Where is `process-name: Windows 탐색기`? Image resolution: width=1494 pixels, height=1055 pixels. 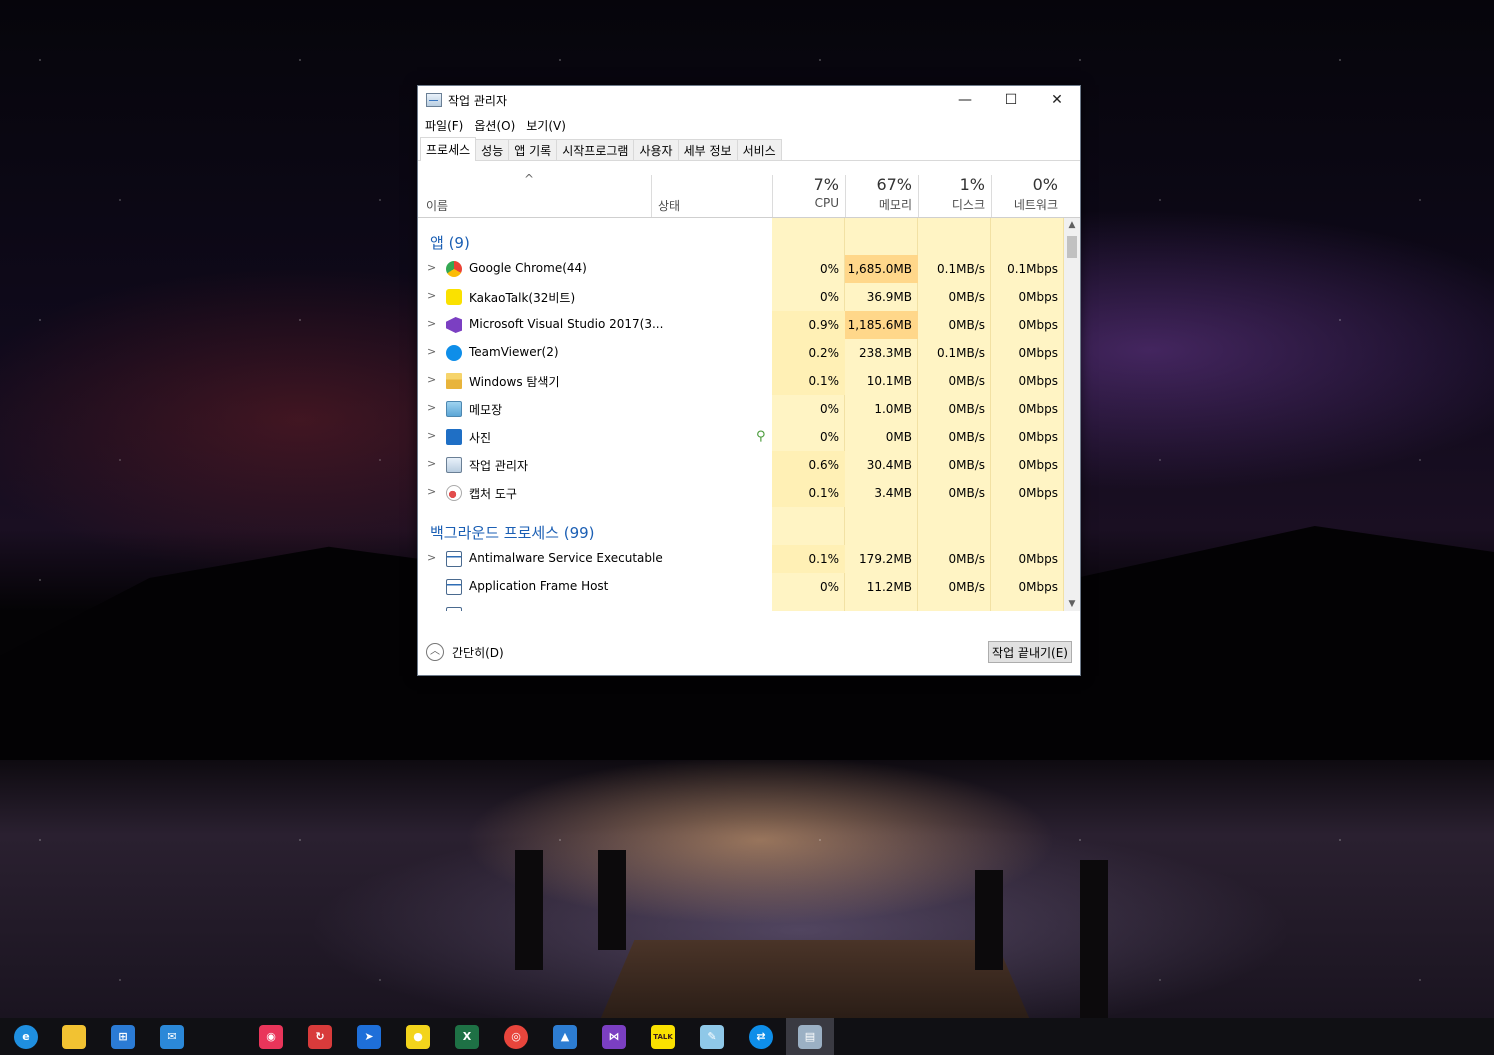 process-name: Windows 탐색기 is located at coordinates (514, 382).